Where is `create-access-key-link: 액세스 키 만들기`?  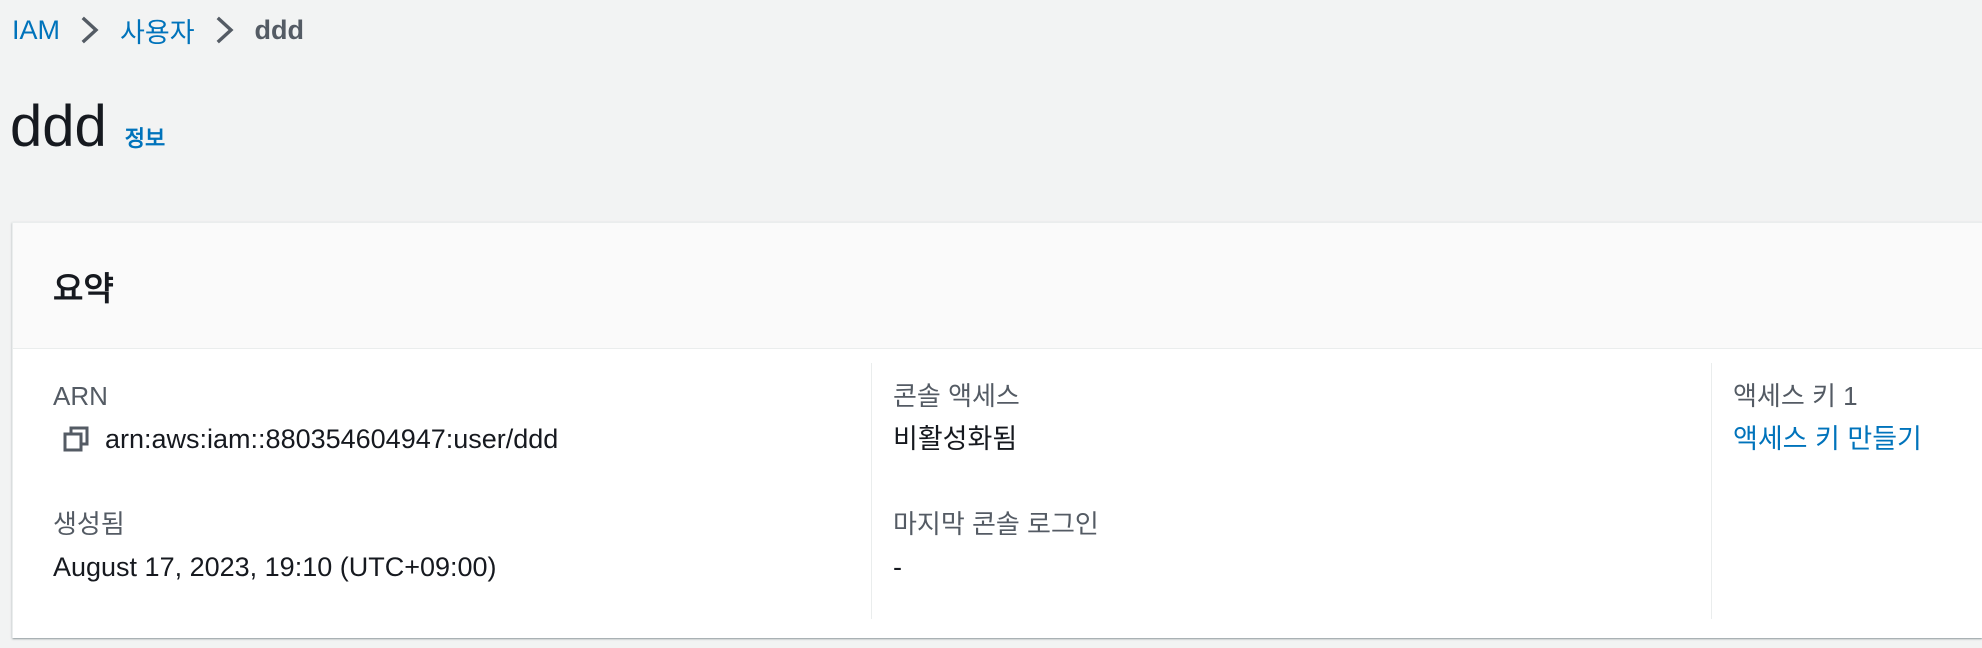
create-access-key-link: 액세스 키 만들기 is located at coordinates (1827, 439).